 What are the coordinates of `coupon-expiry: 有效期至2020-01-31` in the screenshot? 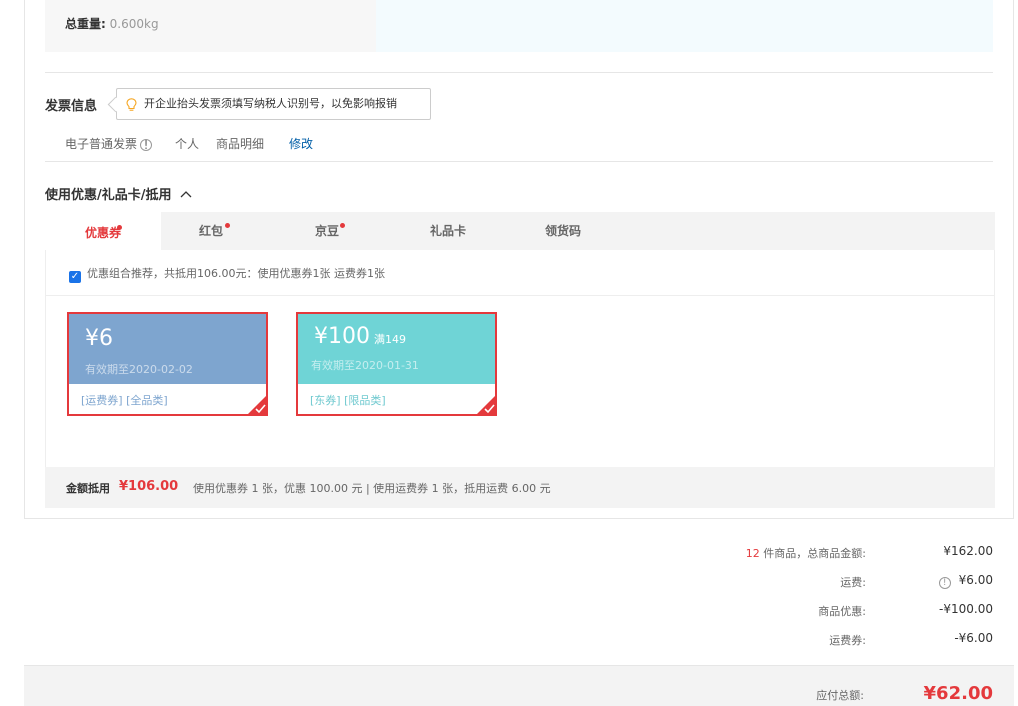 It's located at (365, 365).